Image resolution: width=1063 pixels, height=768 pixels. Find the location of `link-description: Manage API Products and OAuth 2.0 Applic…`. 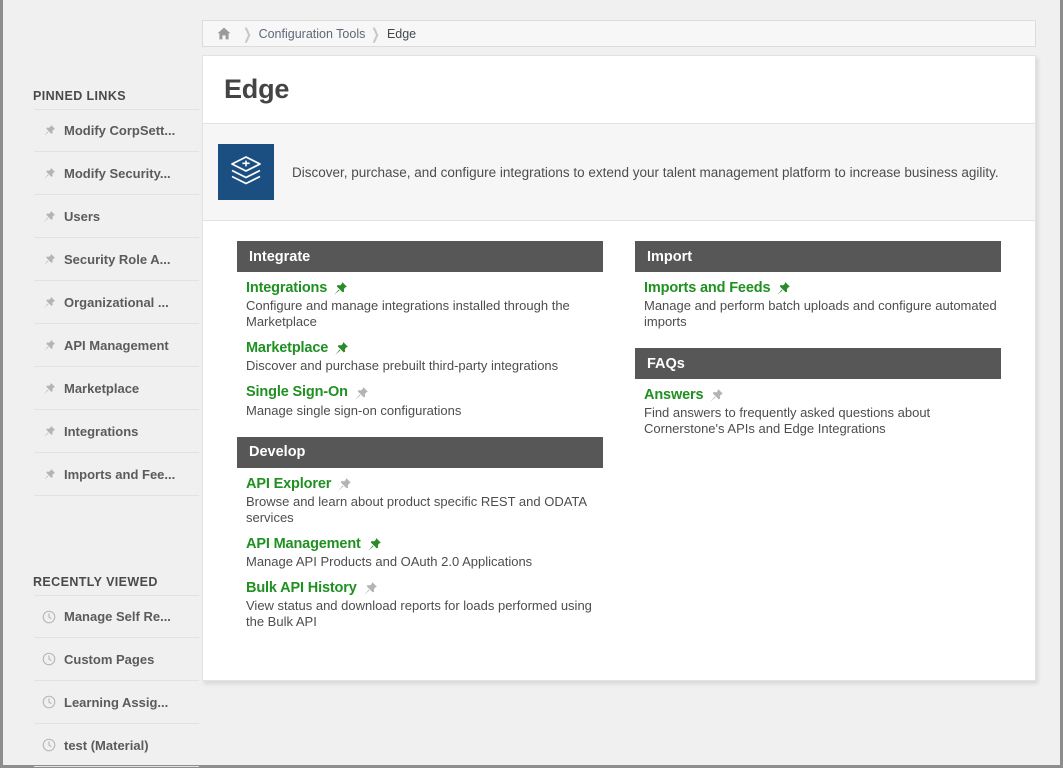

link-description: Manage API Products and OAuth 2.0 Applic… is located at coordinates (389, 561).